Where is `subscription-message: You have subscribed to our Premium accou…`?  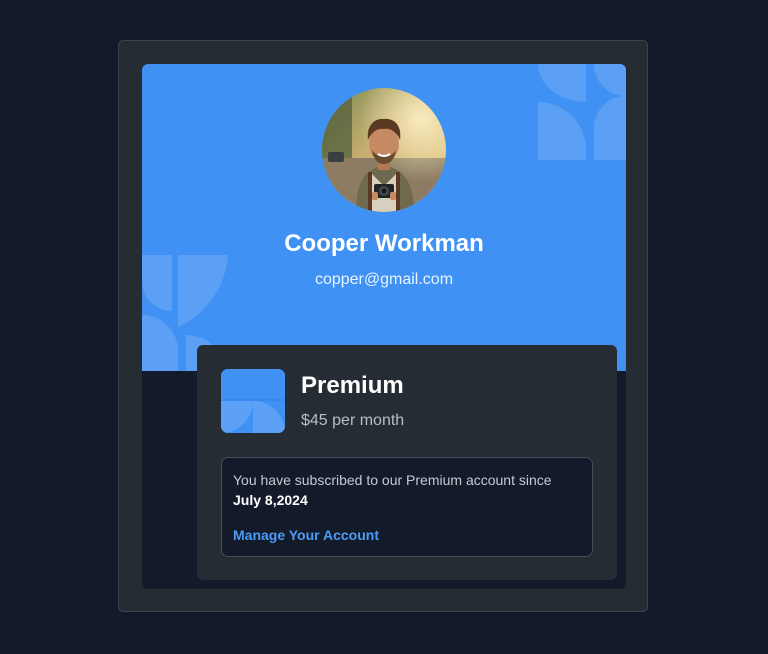 subscription-message: You have subscribed to our Premium accou… is located at coordinates (392, 480).